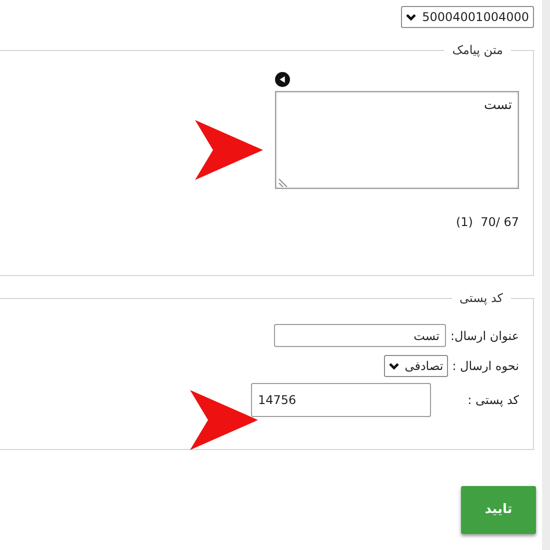 The height and width of the screenshot is (550, 550). I want to click on field-label: نحوه ارسال :, so click(485, 366).